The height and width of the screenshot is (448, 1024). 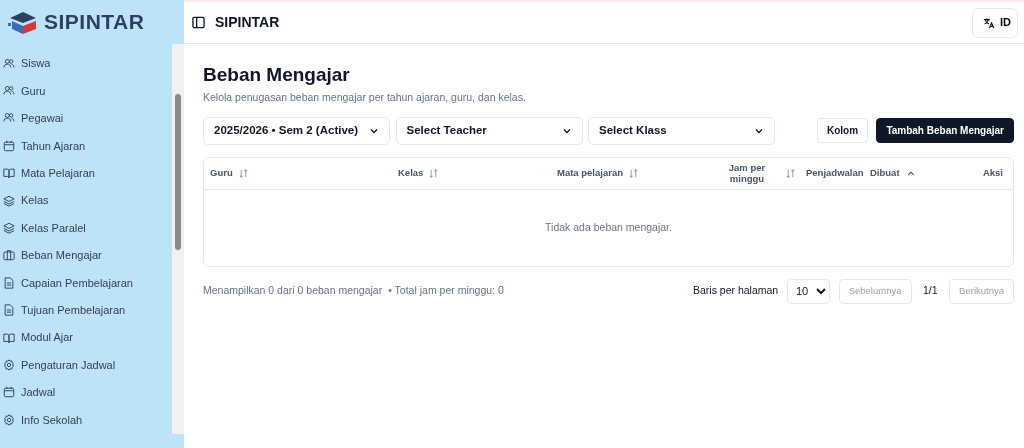 I want to click on app-title: SIPINTAR, so click(x=247, y=22).